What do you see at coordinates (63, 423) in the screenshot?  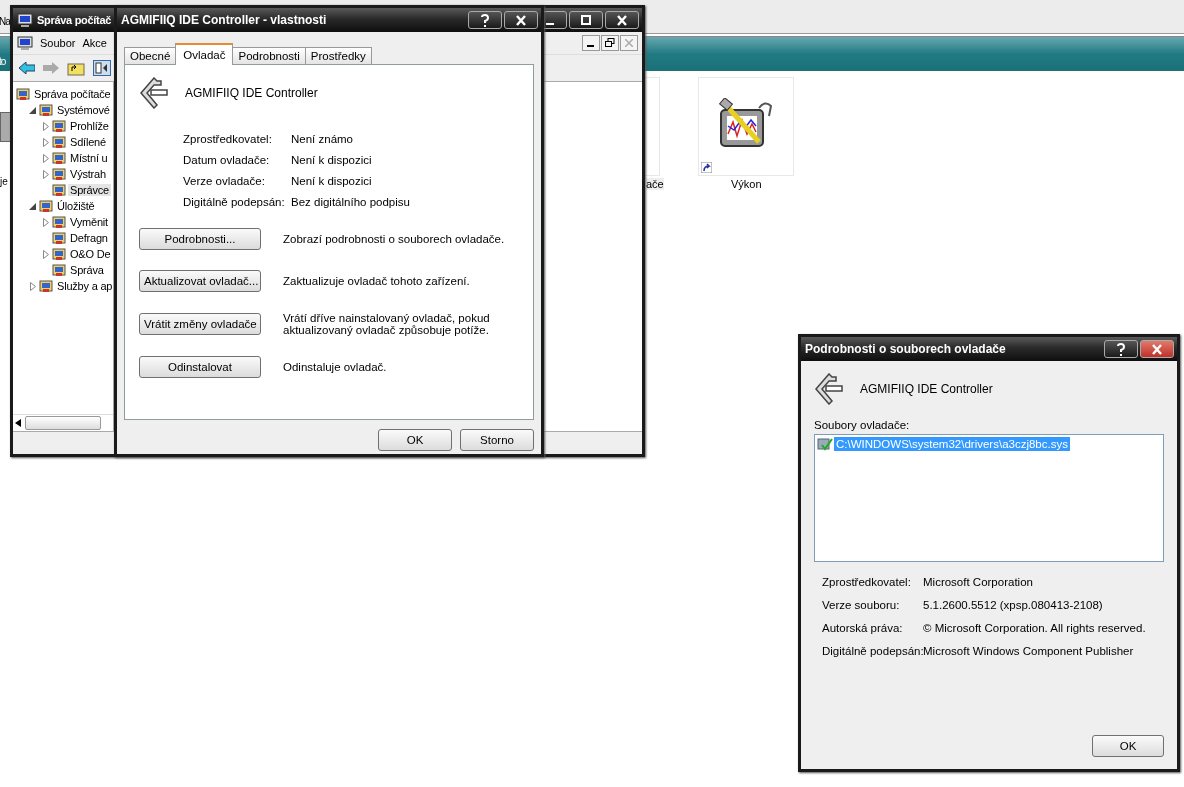 I see `scrollbar-thumb` at bounding box center [63, 423].